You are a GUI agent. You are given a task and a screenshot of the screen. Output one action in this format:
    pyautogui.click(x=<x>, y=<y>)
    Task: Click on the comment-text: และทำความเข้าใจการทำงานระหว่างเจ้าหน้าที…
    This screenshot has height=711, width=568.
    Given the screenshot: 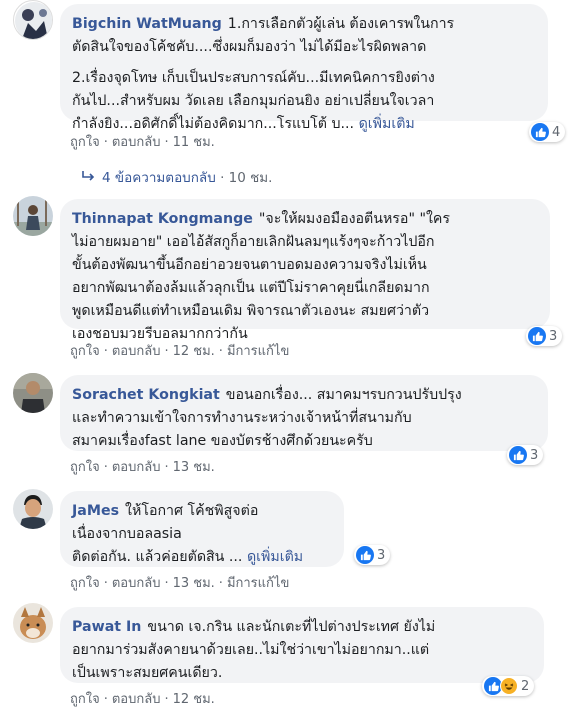 What is the action you would take?
    pyautogui.click(x=242, y=418)
    